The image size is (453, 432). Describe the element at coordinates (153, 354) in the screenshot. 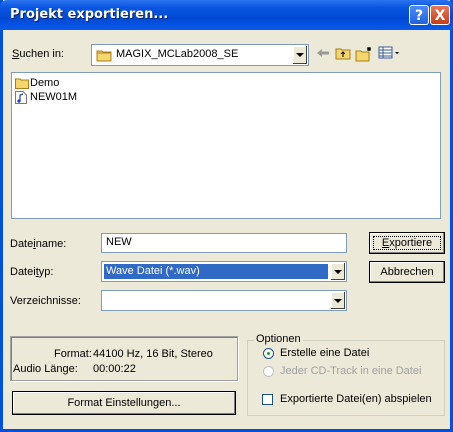

I see `format-value: 44100 Hz, 16 Bit, Stereo` at that location.